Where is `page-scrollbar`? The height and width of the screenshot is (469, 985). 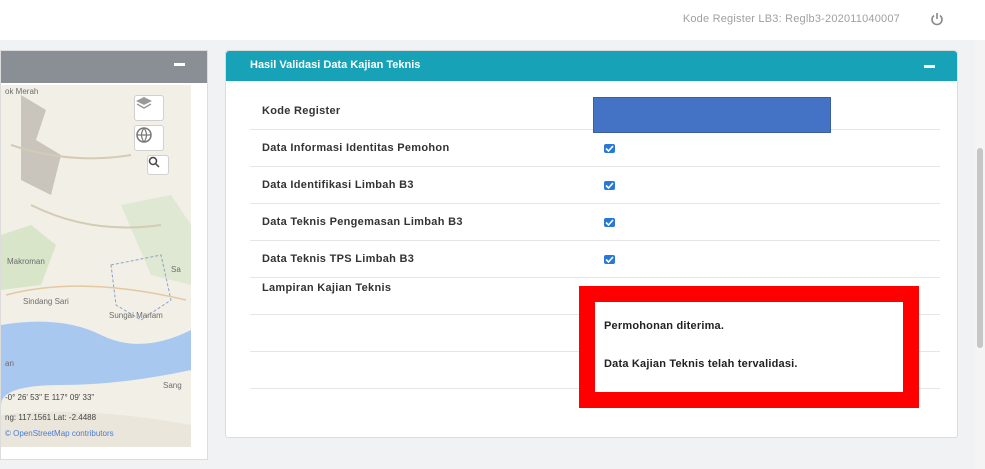 page-scrollbar is located at coordinates (980, 254).